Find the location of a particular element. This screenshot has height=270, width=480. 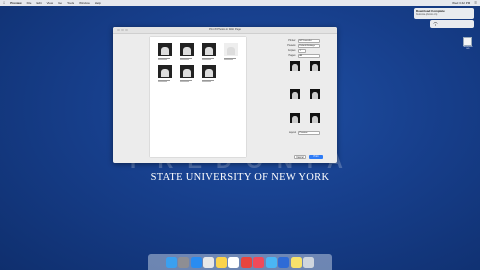

dock-chrome-icon is located at coordinates (246, 262).